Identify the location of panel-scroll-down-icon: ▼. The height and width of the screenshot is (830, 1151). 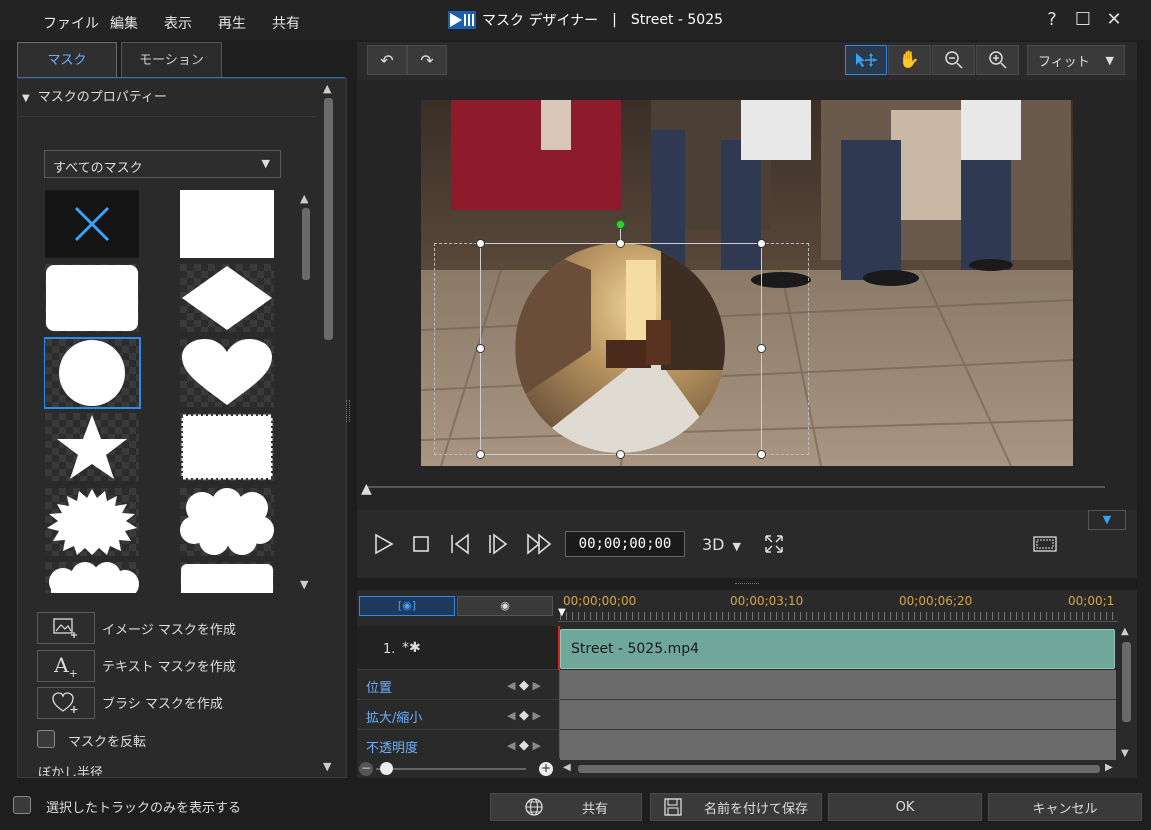
(327, 766).